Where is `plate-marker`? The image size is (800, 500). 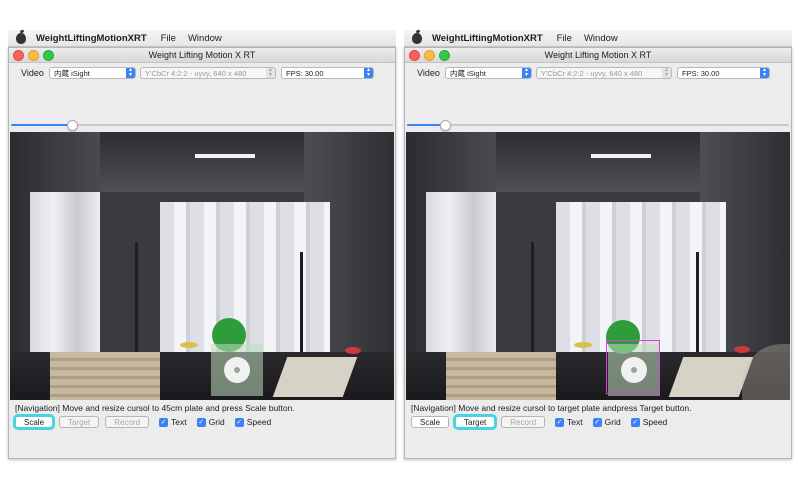 plate-marker is located at coordinates (237, 370).